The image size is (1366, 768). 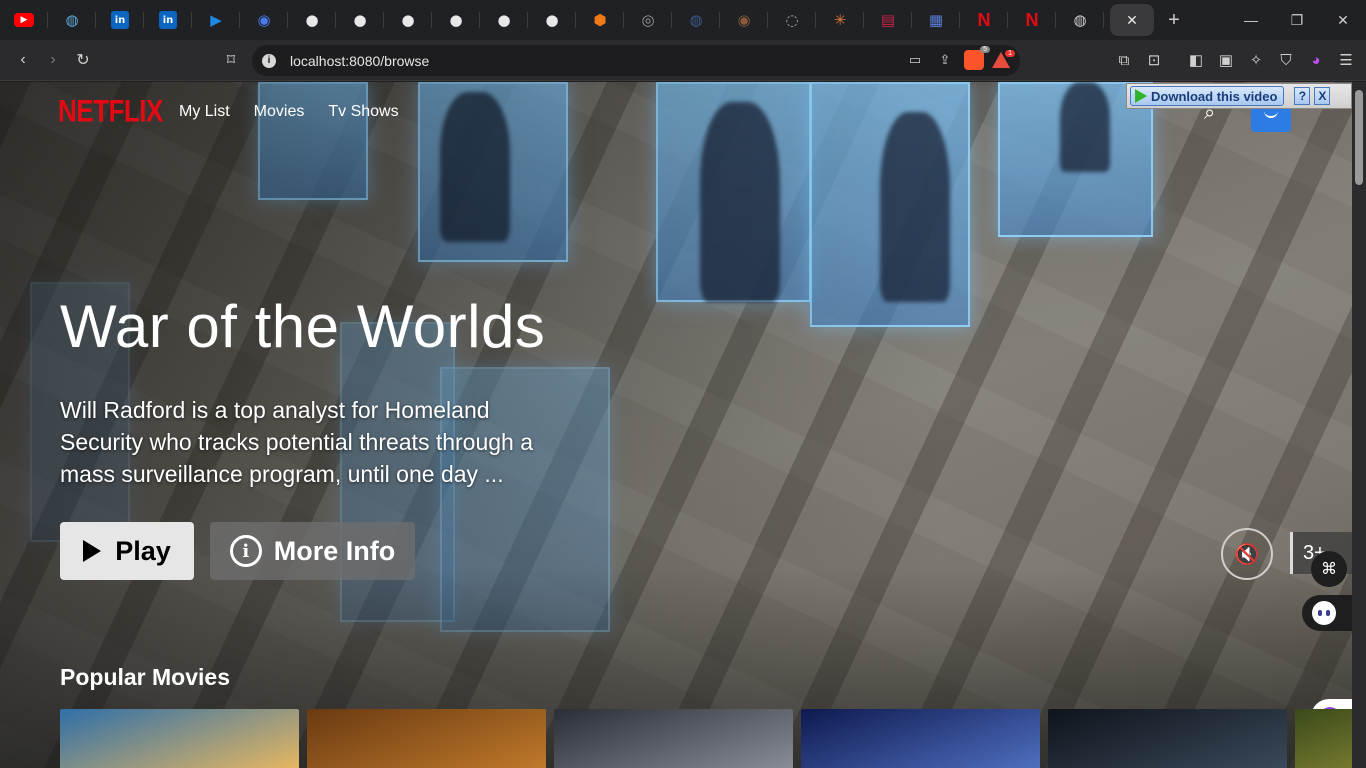 I want to click on mute-toggle-button: 🔇, so click(x=1247, y=554).